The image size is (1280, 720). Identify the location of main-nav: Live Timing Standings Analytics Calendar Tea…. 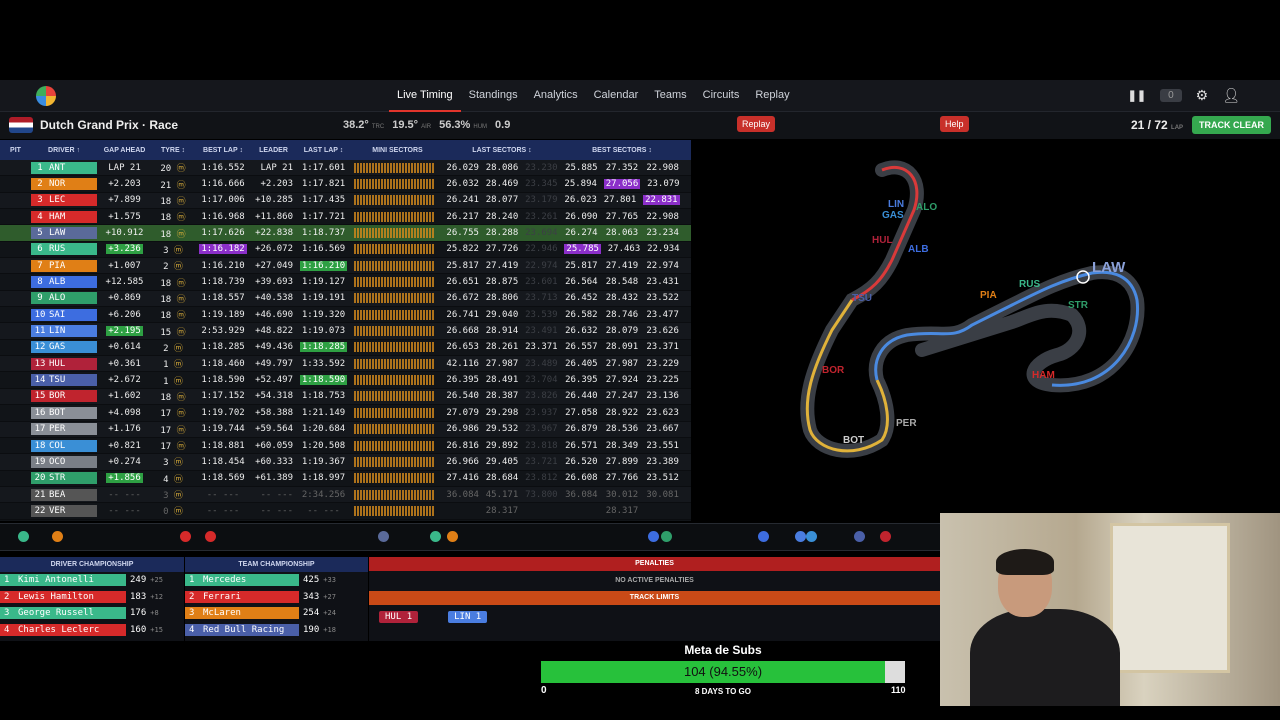
(593, 96).